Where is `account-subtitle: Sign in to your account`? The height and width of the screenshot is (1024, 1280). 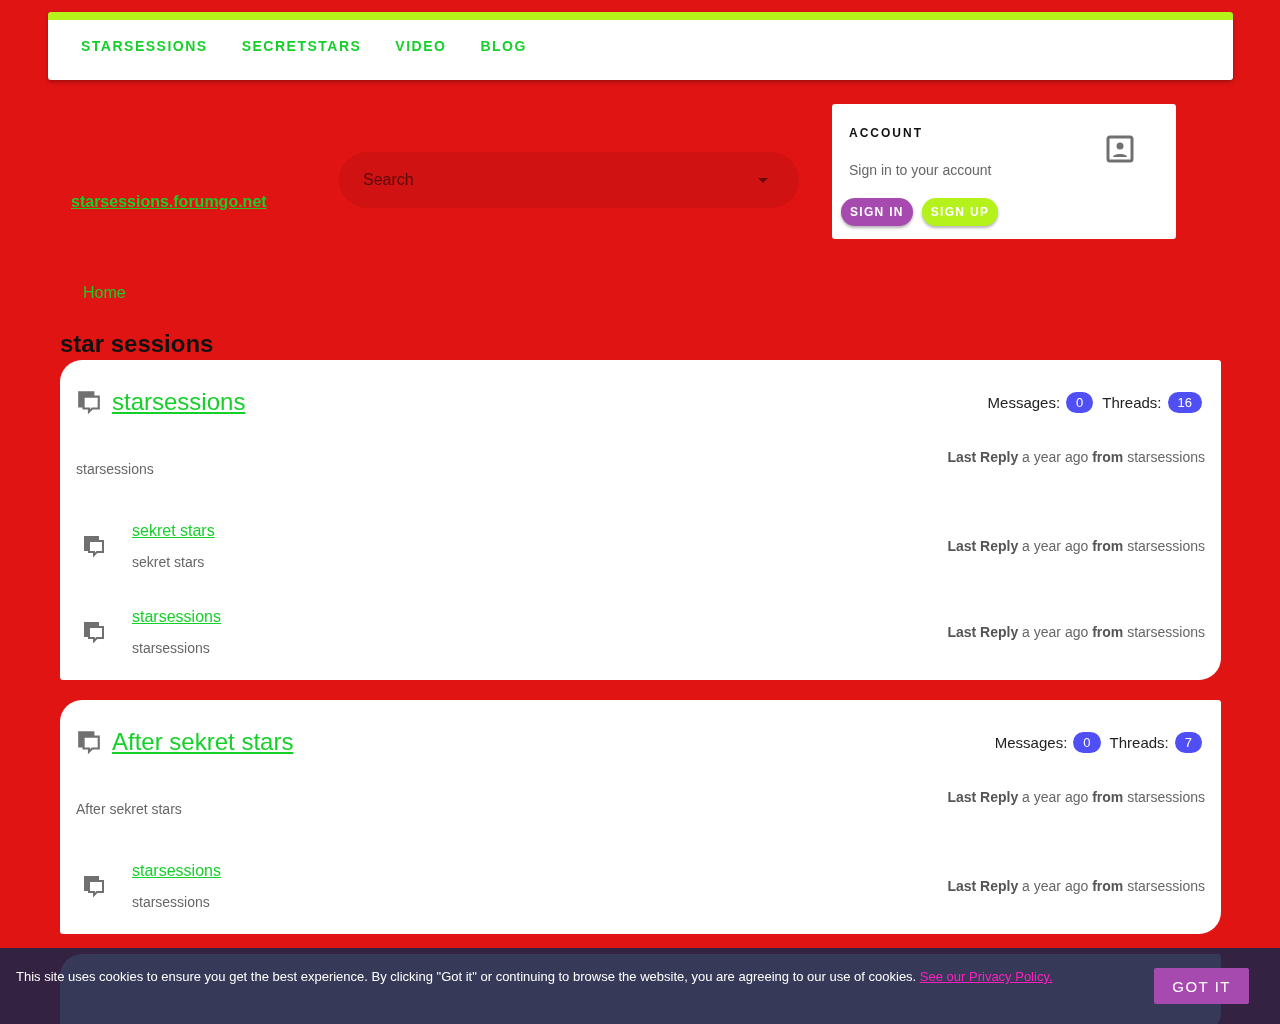 account-subtitle: Sign in to your account is located at coordinates (921, 170).